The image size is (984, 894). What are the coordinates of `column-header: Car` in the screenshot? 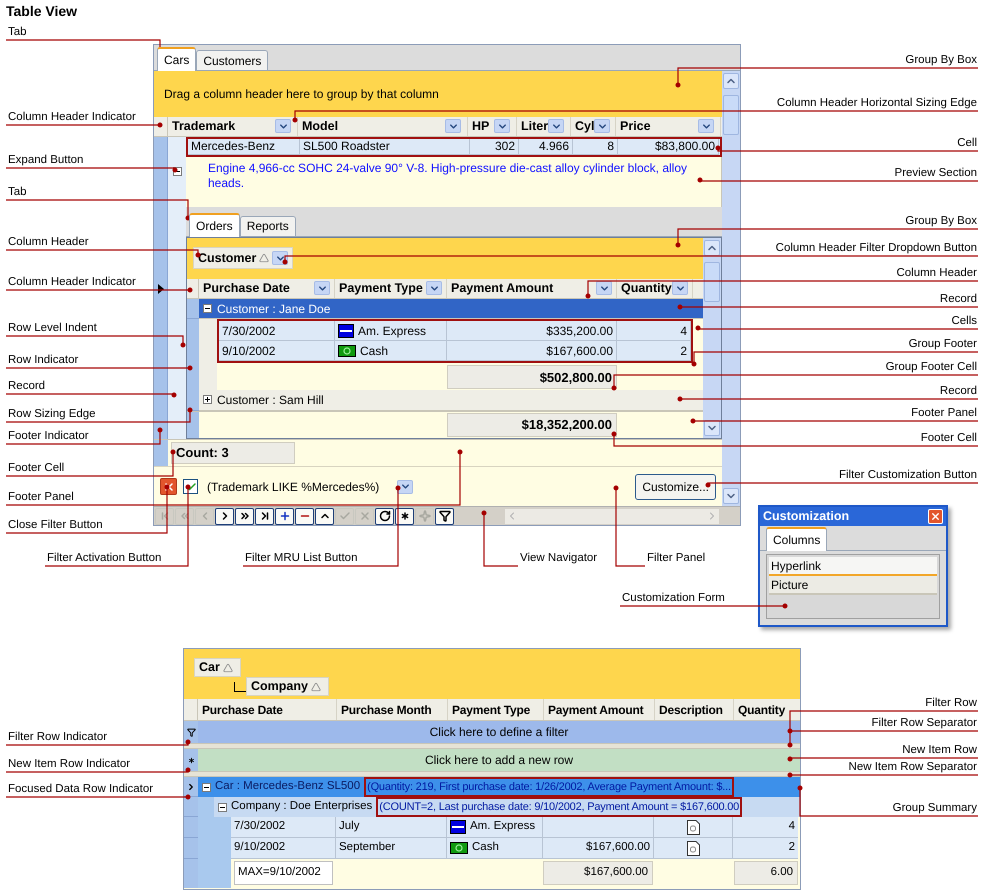 It's located at (217, 667).